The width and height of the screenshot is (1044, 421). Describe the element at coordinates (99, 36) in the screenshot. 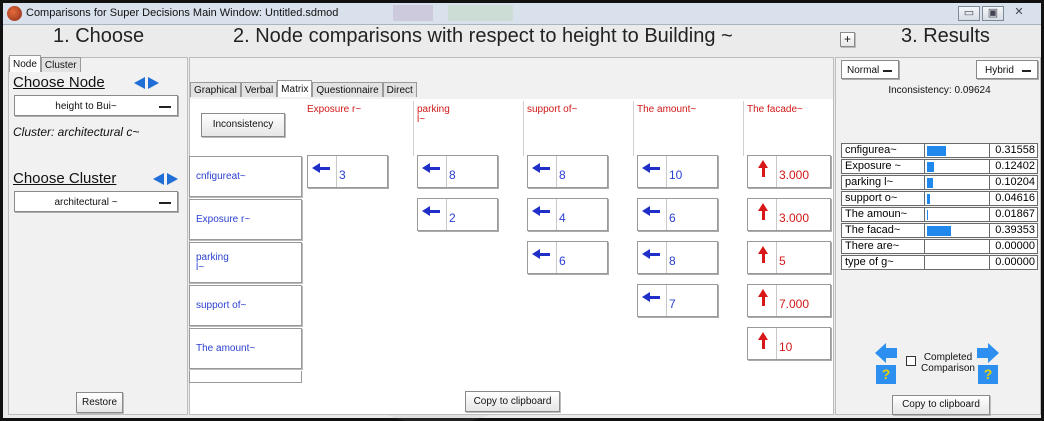

I see `choose-panel-title: 1. Choose` at that location.